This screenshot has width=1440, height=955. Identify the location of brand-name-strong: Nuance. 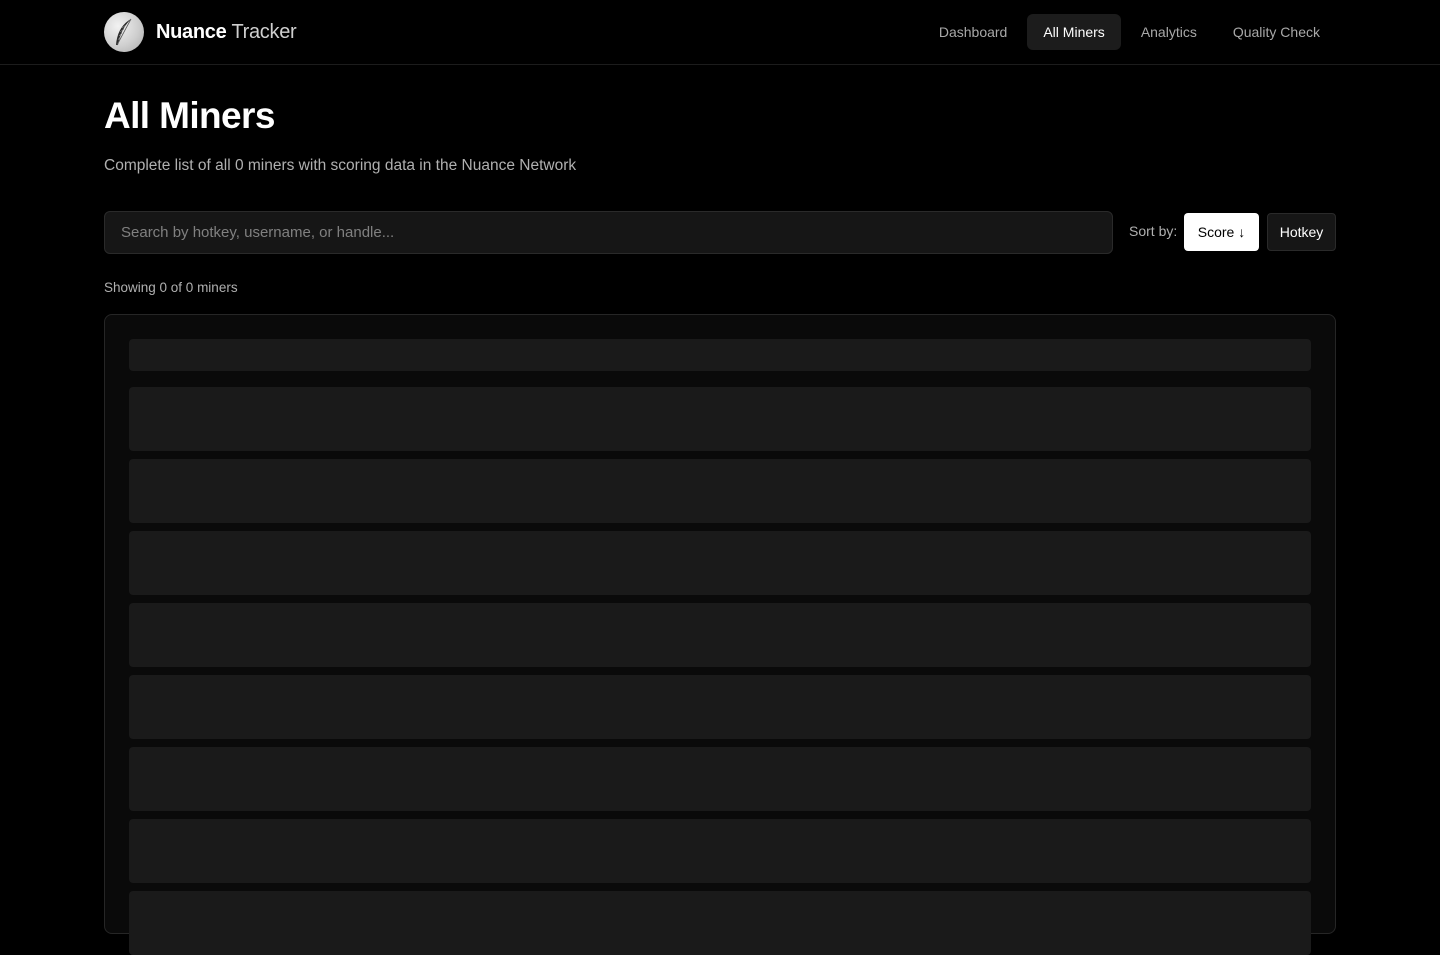
(191, 31).